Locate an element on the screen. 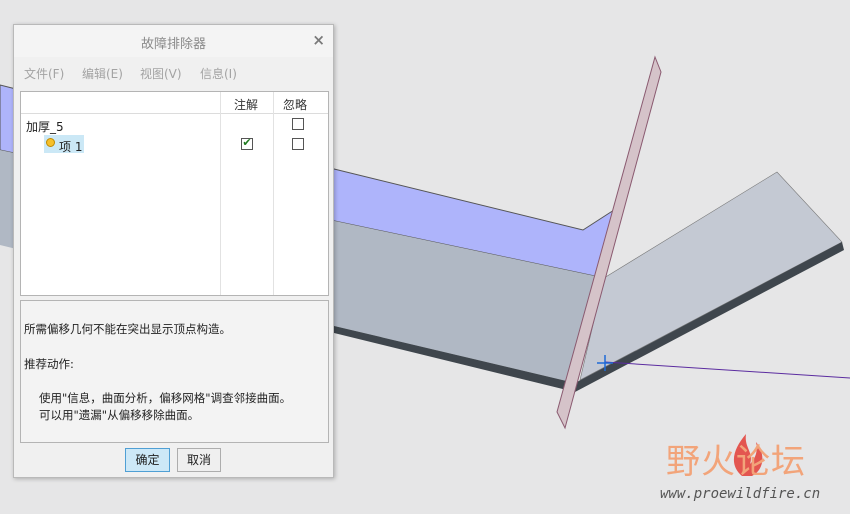 The width and height of the screenshot is (850, 514). tree-node-item: 项 1 is located at coordinates (70, 146).